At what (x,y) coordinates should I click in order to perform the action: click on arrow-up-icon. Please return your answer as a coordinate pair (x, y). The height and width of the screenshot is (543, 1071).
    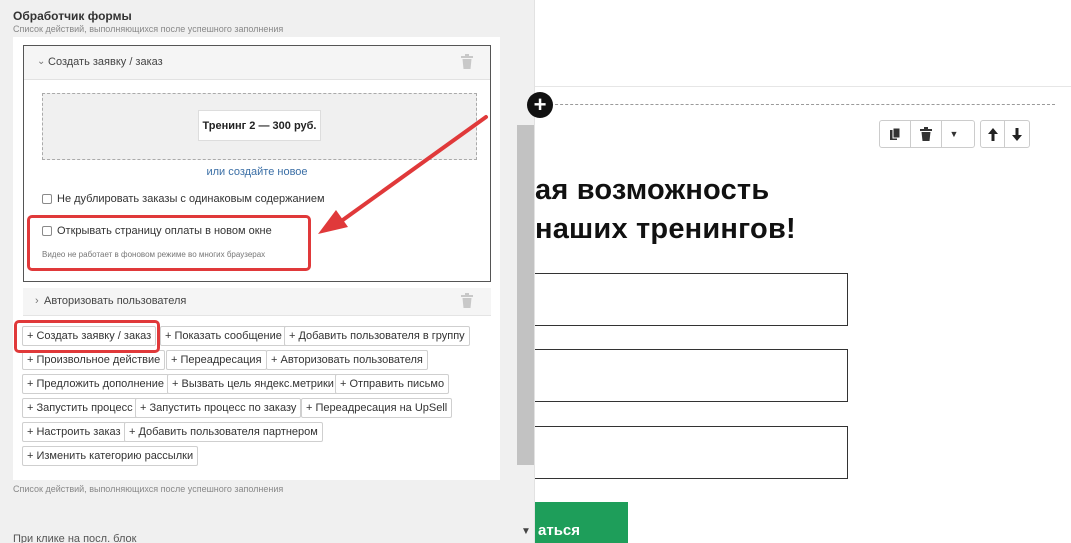
    Looking at the image, I should click on (992, 134).